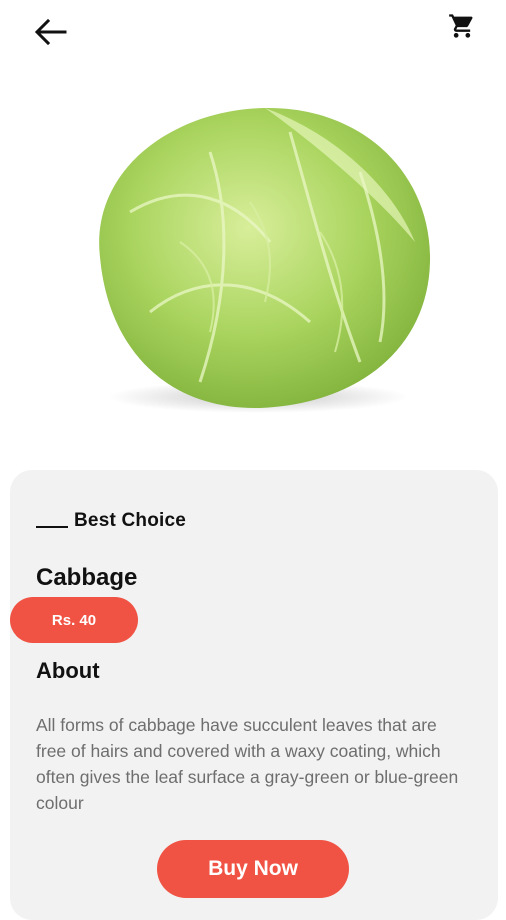  I want to click on about-heading: About, so click(68, 670).